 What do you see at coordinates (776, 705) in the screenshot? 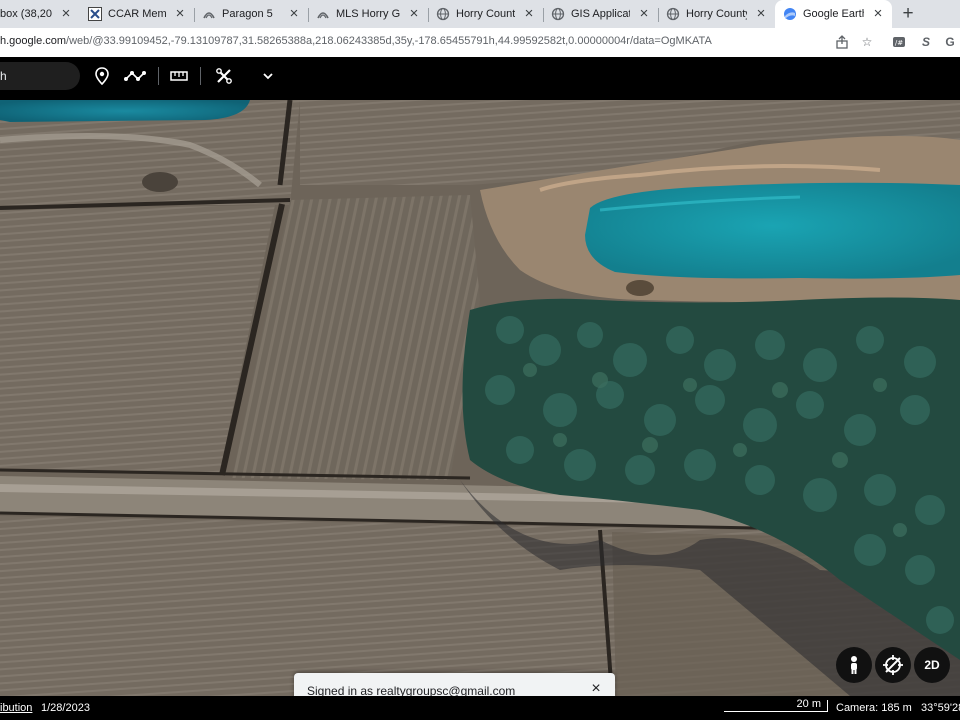
I see `scale-bar: 20 m` at bounding box center [776, 705].